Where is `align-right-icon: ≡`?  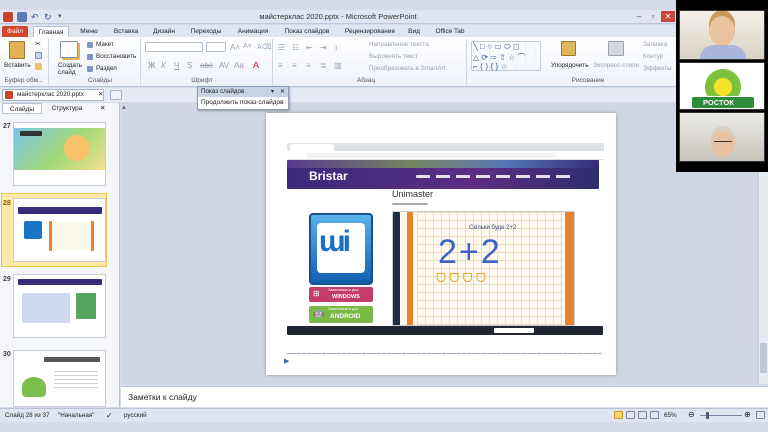 align-right-icon: ≡ is located at coordinates (308, 65).